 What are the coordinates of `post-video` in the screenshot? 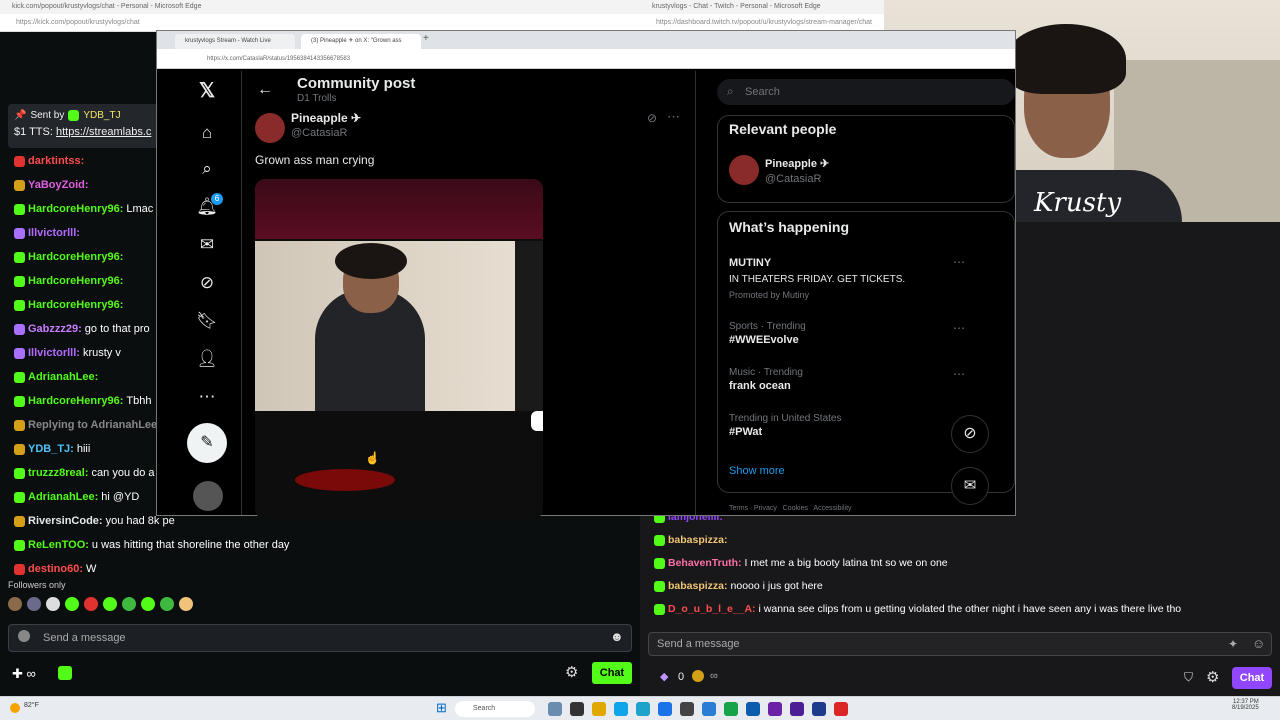 It's located at (399, 349).